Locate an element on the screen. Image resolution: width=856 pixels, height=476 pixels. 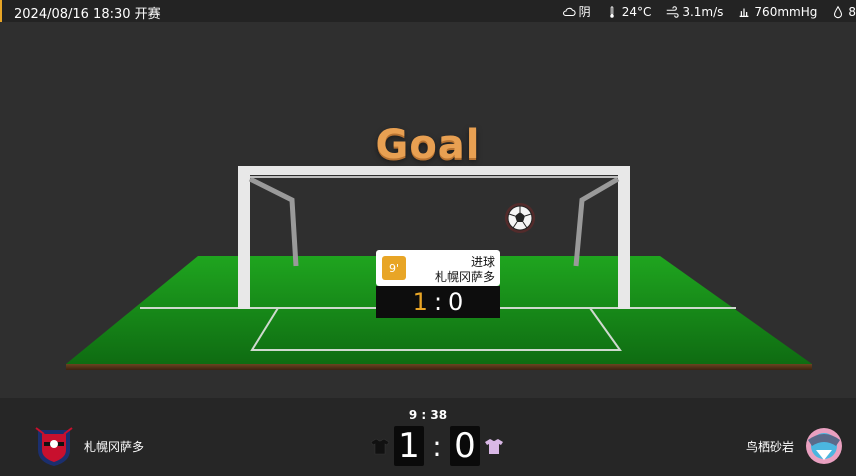
goal-left-post is located at coordinates (244, 237).